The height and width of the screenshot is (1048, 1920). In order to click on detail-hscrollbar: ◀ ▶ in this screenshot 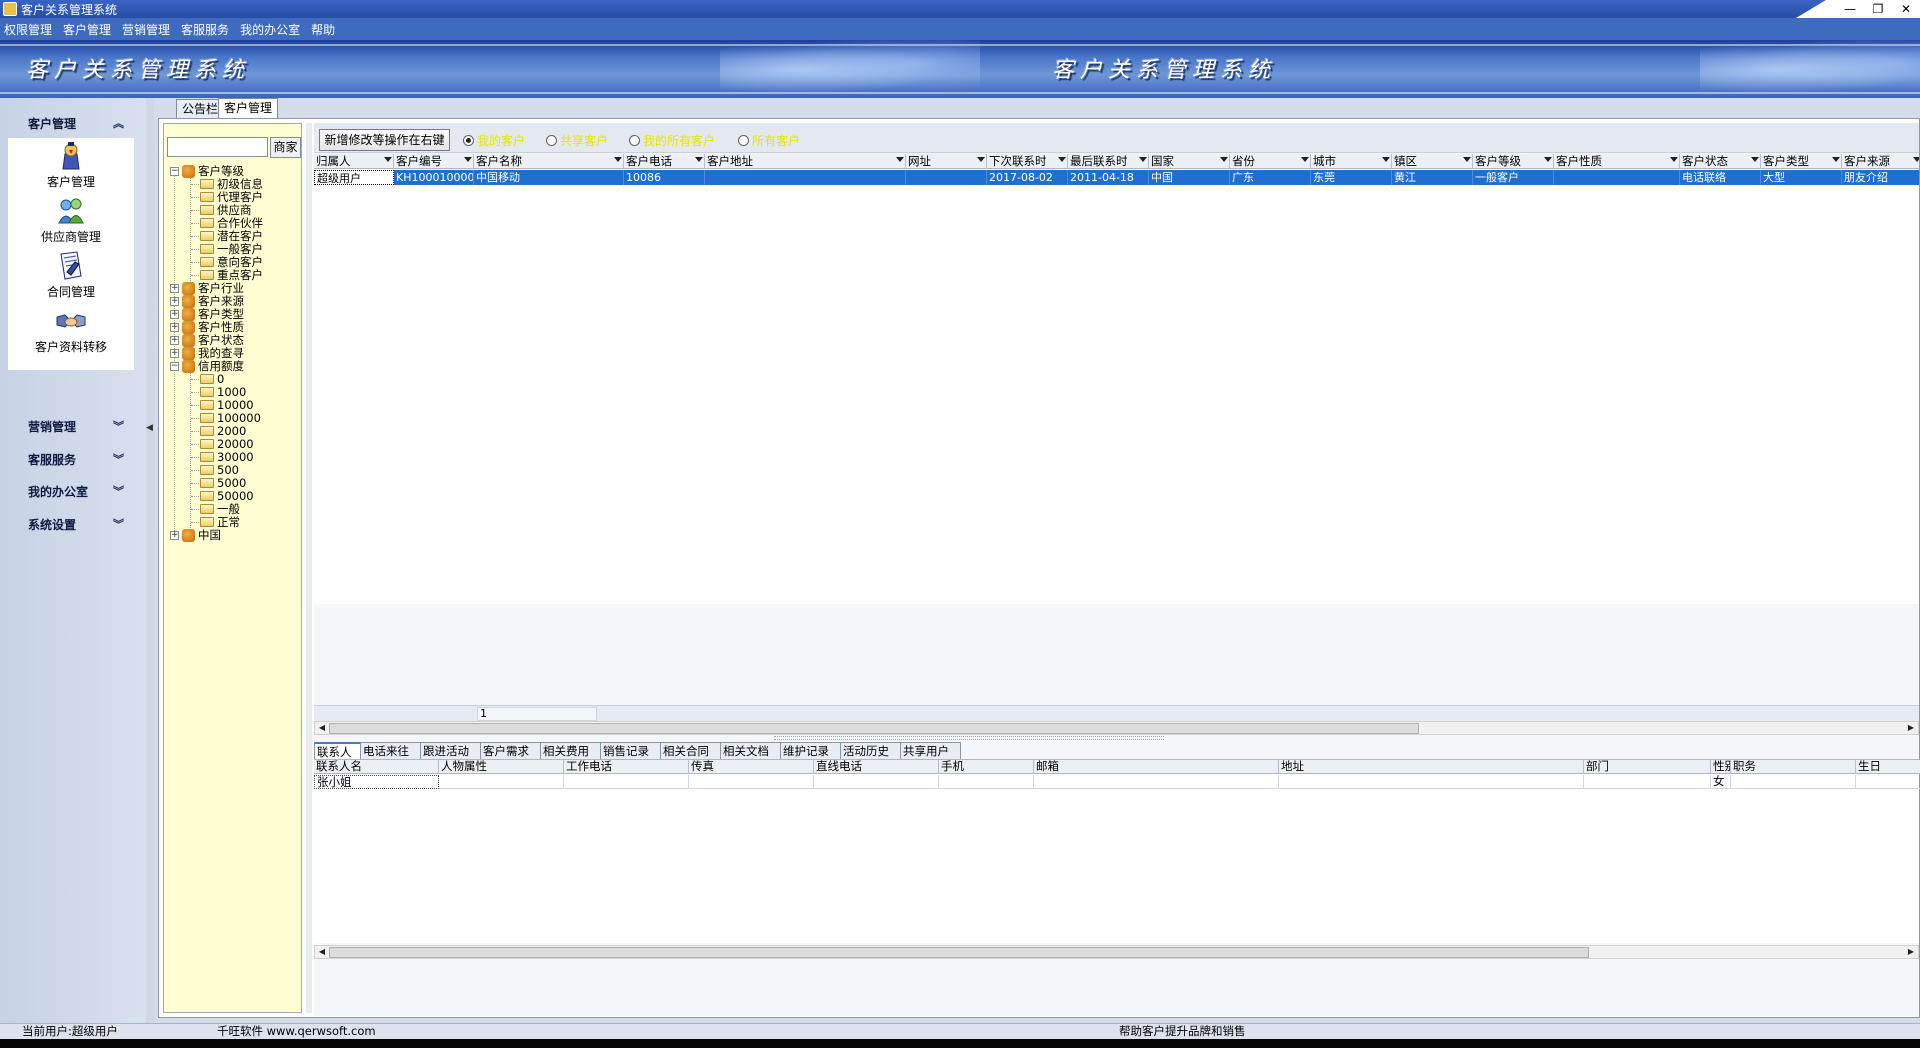, I will do `click(1116, 952)`.